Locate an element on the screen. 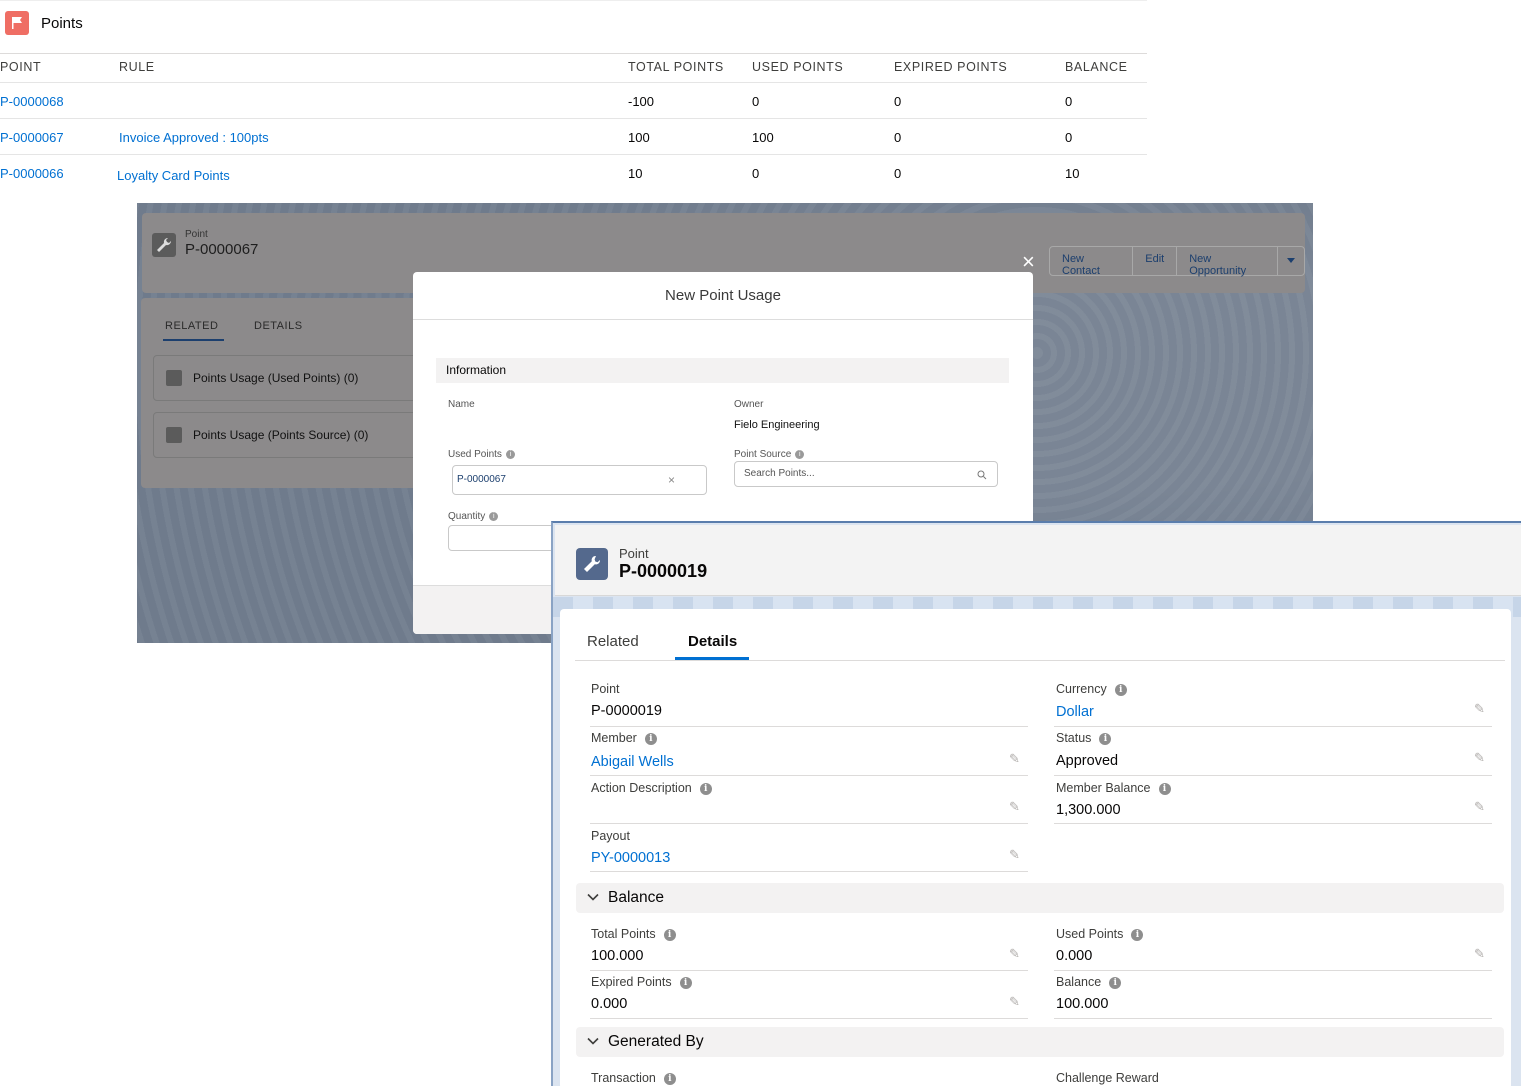 This screenshot has height=1086, width=1521. close-icon: × is located at coordinates (1028, 262).